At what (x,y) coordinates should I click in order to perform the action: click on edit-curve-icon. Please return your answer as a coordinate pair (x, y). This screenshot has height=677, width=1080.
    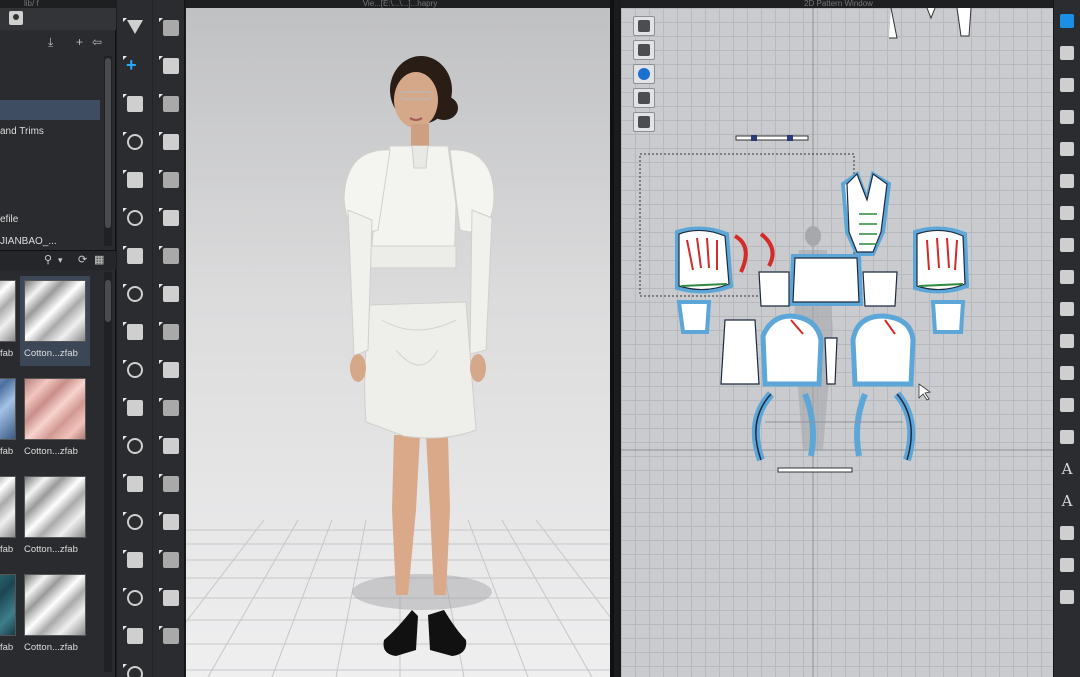
    Looking at the image, I should click on (135, 218).